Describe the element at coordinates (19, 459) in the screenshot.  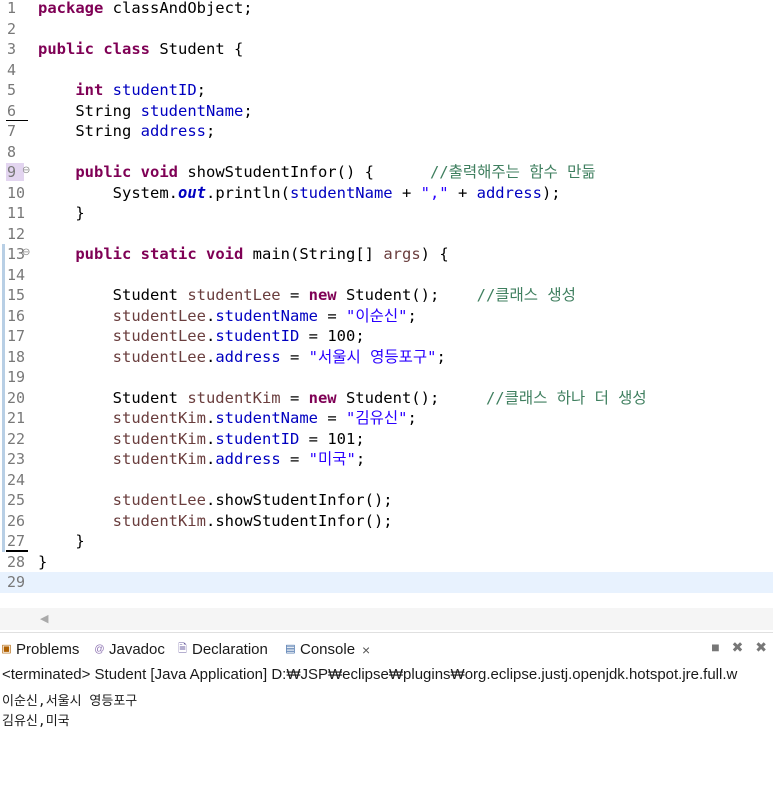
I see `line-gutter: 23` at that location.